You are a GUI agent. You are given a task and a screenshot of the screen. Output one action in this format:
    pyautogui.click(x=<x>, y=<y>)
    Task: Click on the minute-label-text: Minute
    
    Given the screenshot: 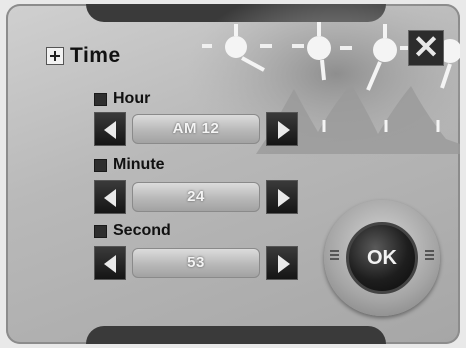 What is the action you would take?
    pyautogui.click(x=139, y=164)
    